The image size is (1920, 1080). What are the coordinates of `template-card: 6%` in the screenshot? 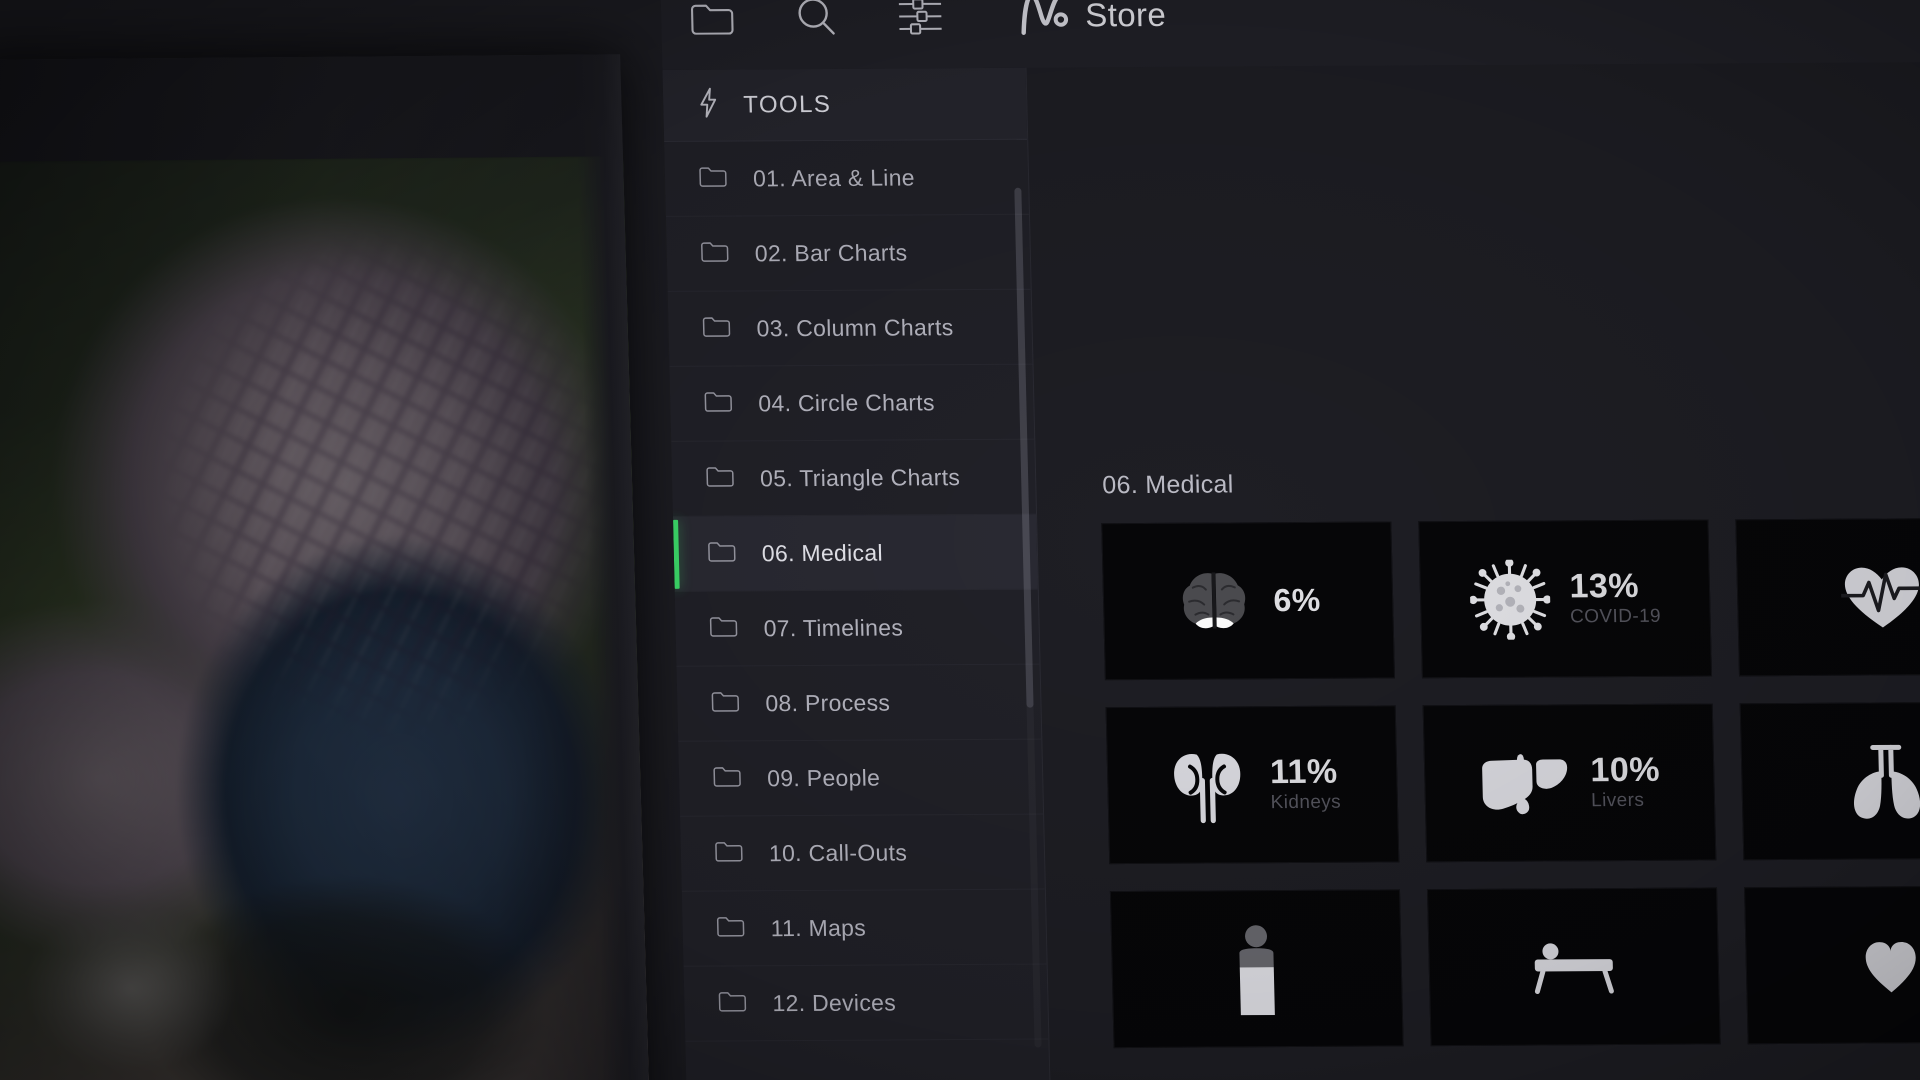 It's located at (1248, 601).